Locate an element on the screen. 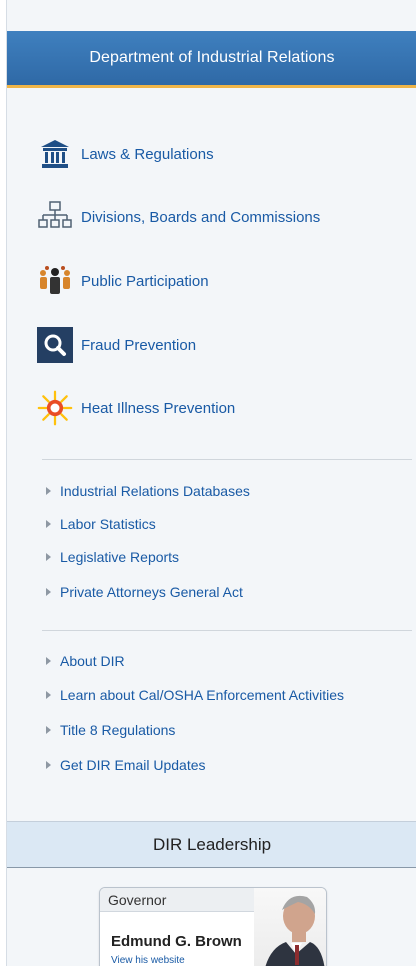 This screenshot has width=416, height=966. department-title: Department of Industrial Relations is located at coordinates (212, 57).